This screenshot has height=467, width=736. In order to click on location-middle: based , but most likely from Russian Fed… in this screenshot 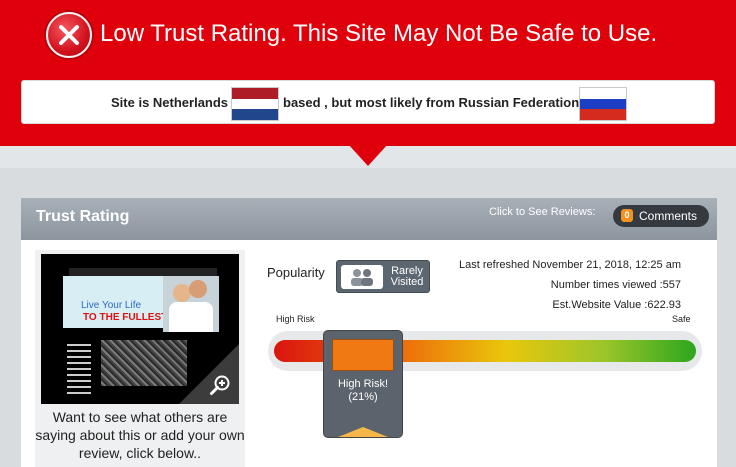, I will do `click(431, 102)`.